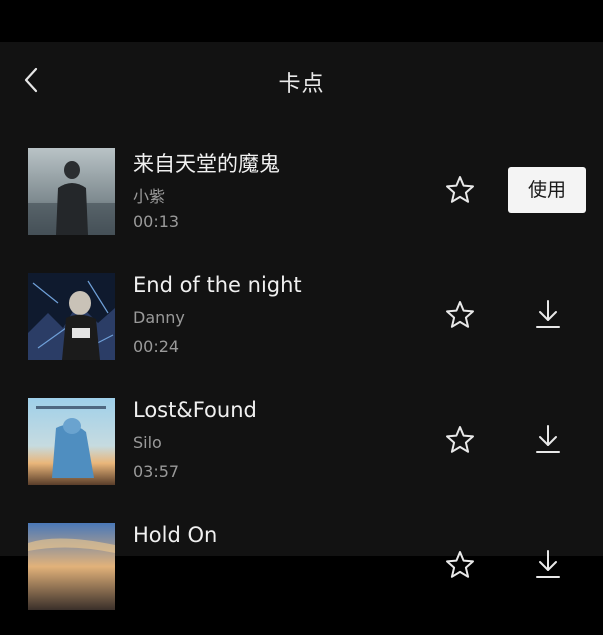 This screenshot has height=635, width=603. I want to click on song-title: Lost&Found, so click(195, 410).